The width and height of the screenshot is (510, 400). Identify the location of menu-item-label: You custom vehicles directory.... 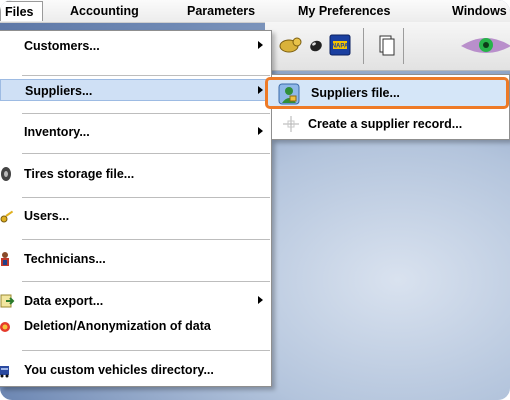
(119, 370).